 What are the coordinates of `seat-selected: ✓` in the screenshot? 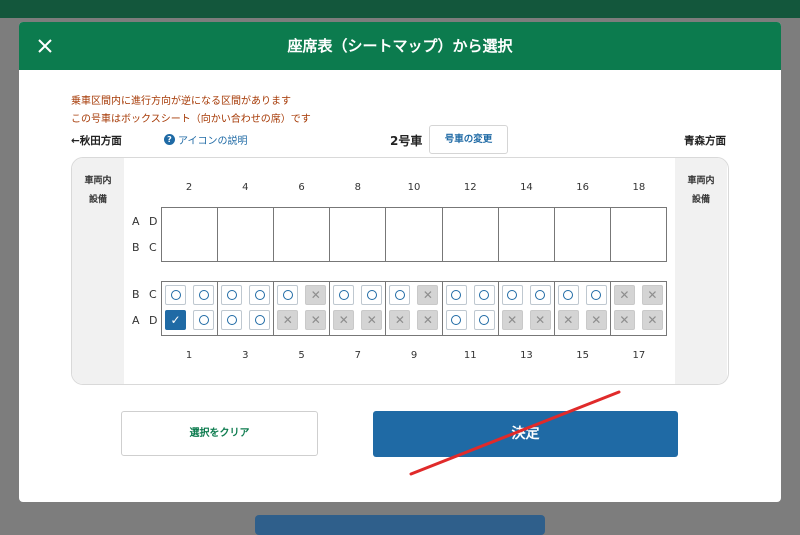 It's located at (175, 320).